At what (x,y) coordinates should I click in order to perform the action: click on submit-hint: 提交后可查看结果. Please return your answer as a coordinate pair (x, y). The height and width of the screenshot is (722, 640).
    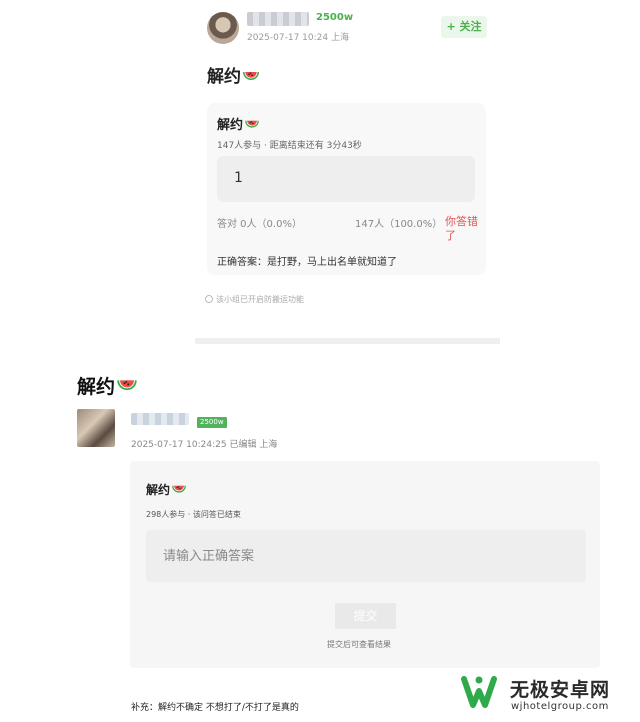
    Looking at the image, I should click on (359, 644).